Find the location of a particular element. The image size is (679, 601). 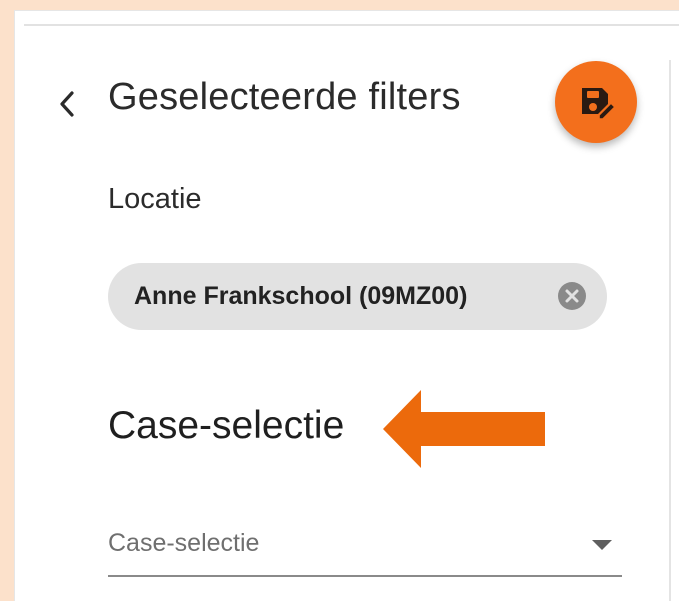

save-filters-button is located at coordinates (596, 102).